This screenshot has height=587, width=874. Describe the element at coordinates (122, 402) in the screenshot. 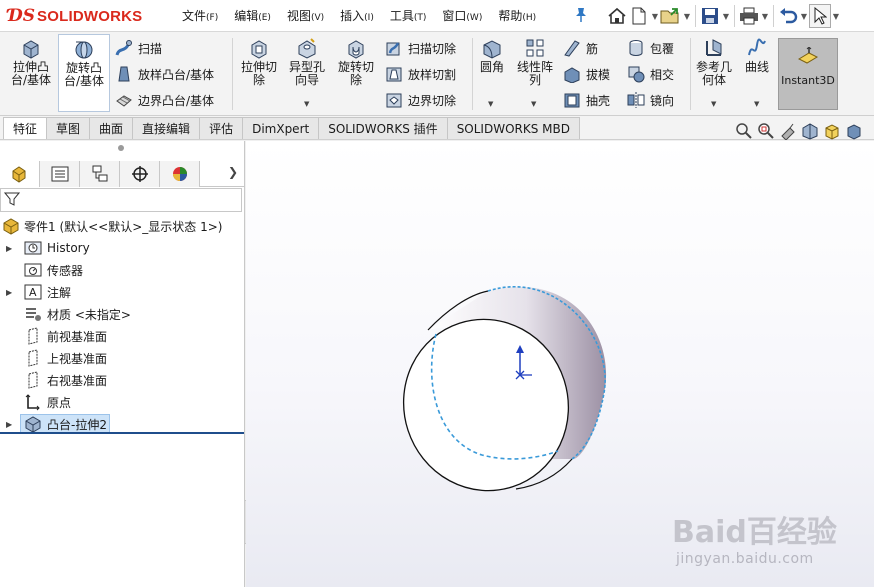

I see `tree-item-origin: 原点` at that location.